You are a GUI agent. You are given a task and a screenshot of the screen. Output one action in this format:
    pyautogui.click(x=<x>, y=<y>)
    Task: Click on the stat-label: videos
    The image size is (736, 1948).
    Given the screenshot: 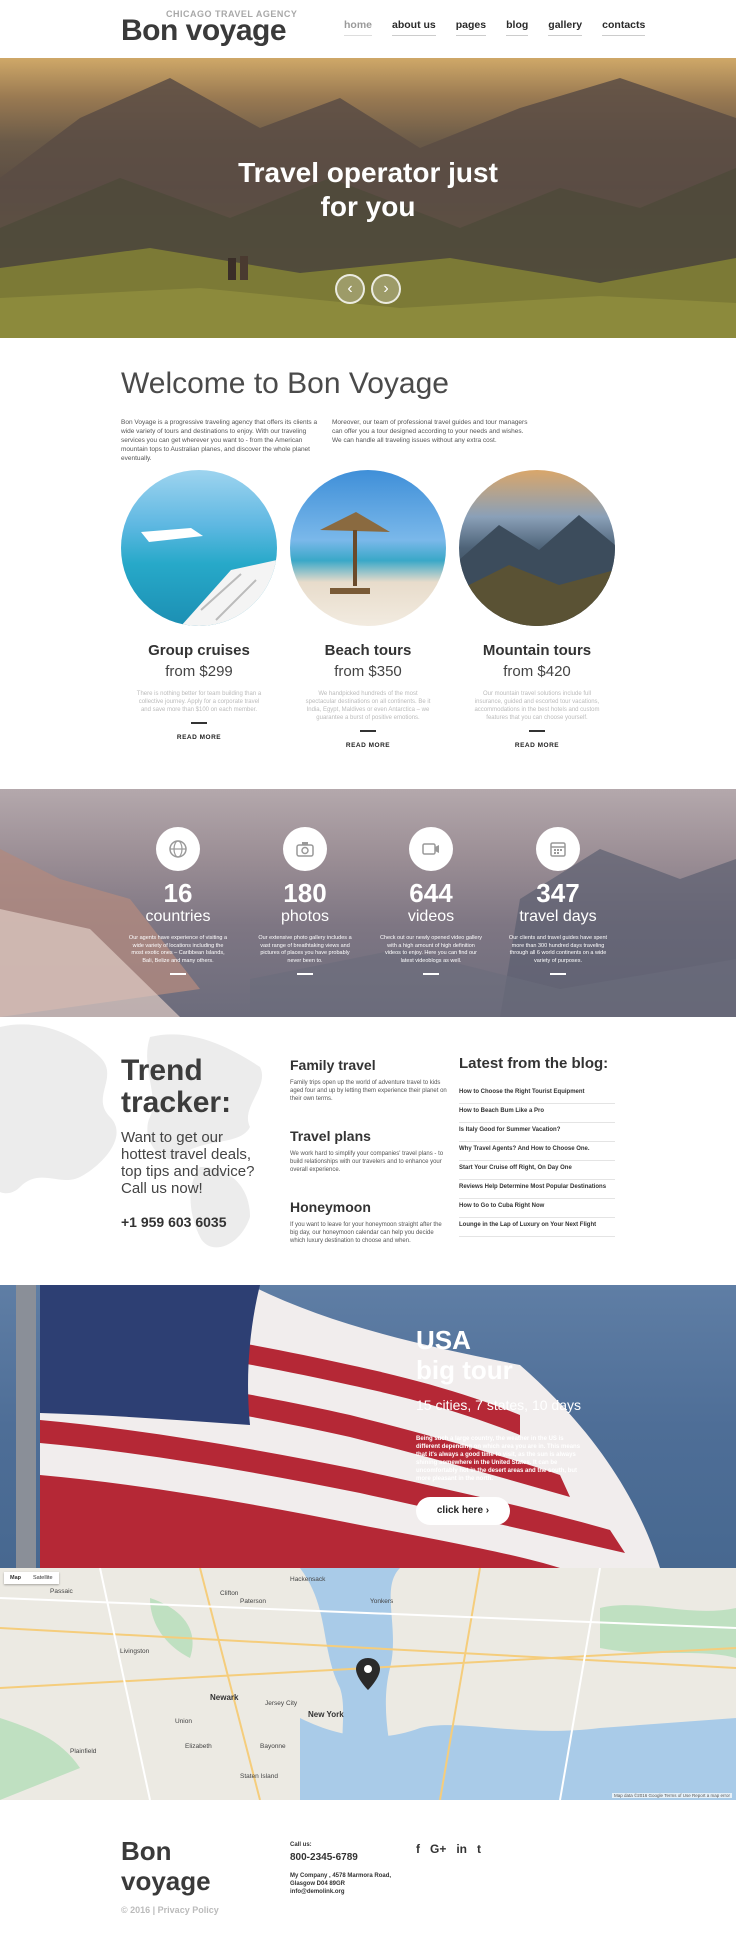 What is the action you would take?
    pyautogui.click(x=431, y=916)
    